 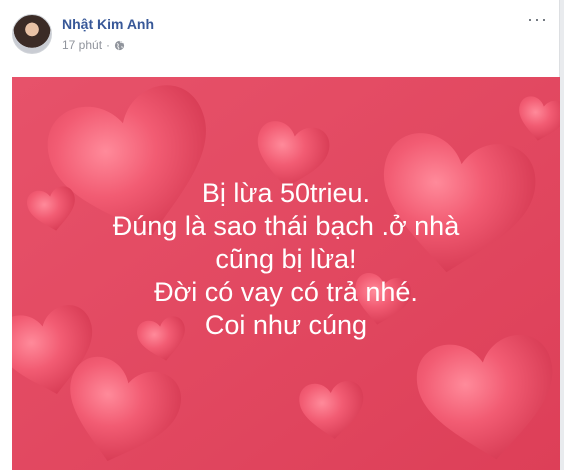 I want to click on globe-icon, so click(x=119, y=45).